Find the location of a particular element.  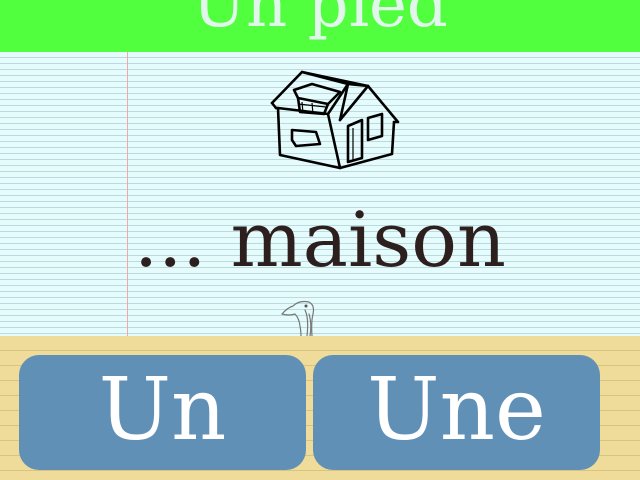

header-bar: Un pied is located at coordinates (320, 26).